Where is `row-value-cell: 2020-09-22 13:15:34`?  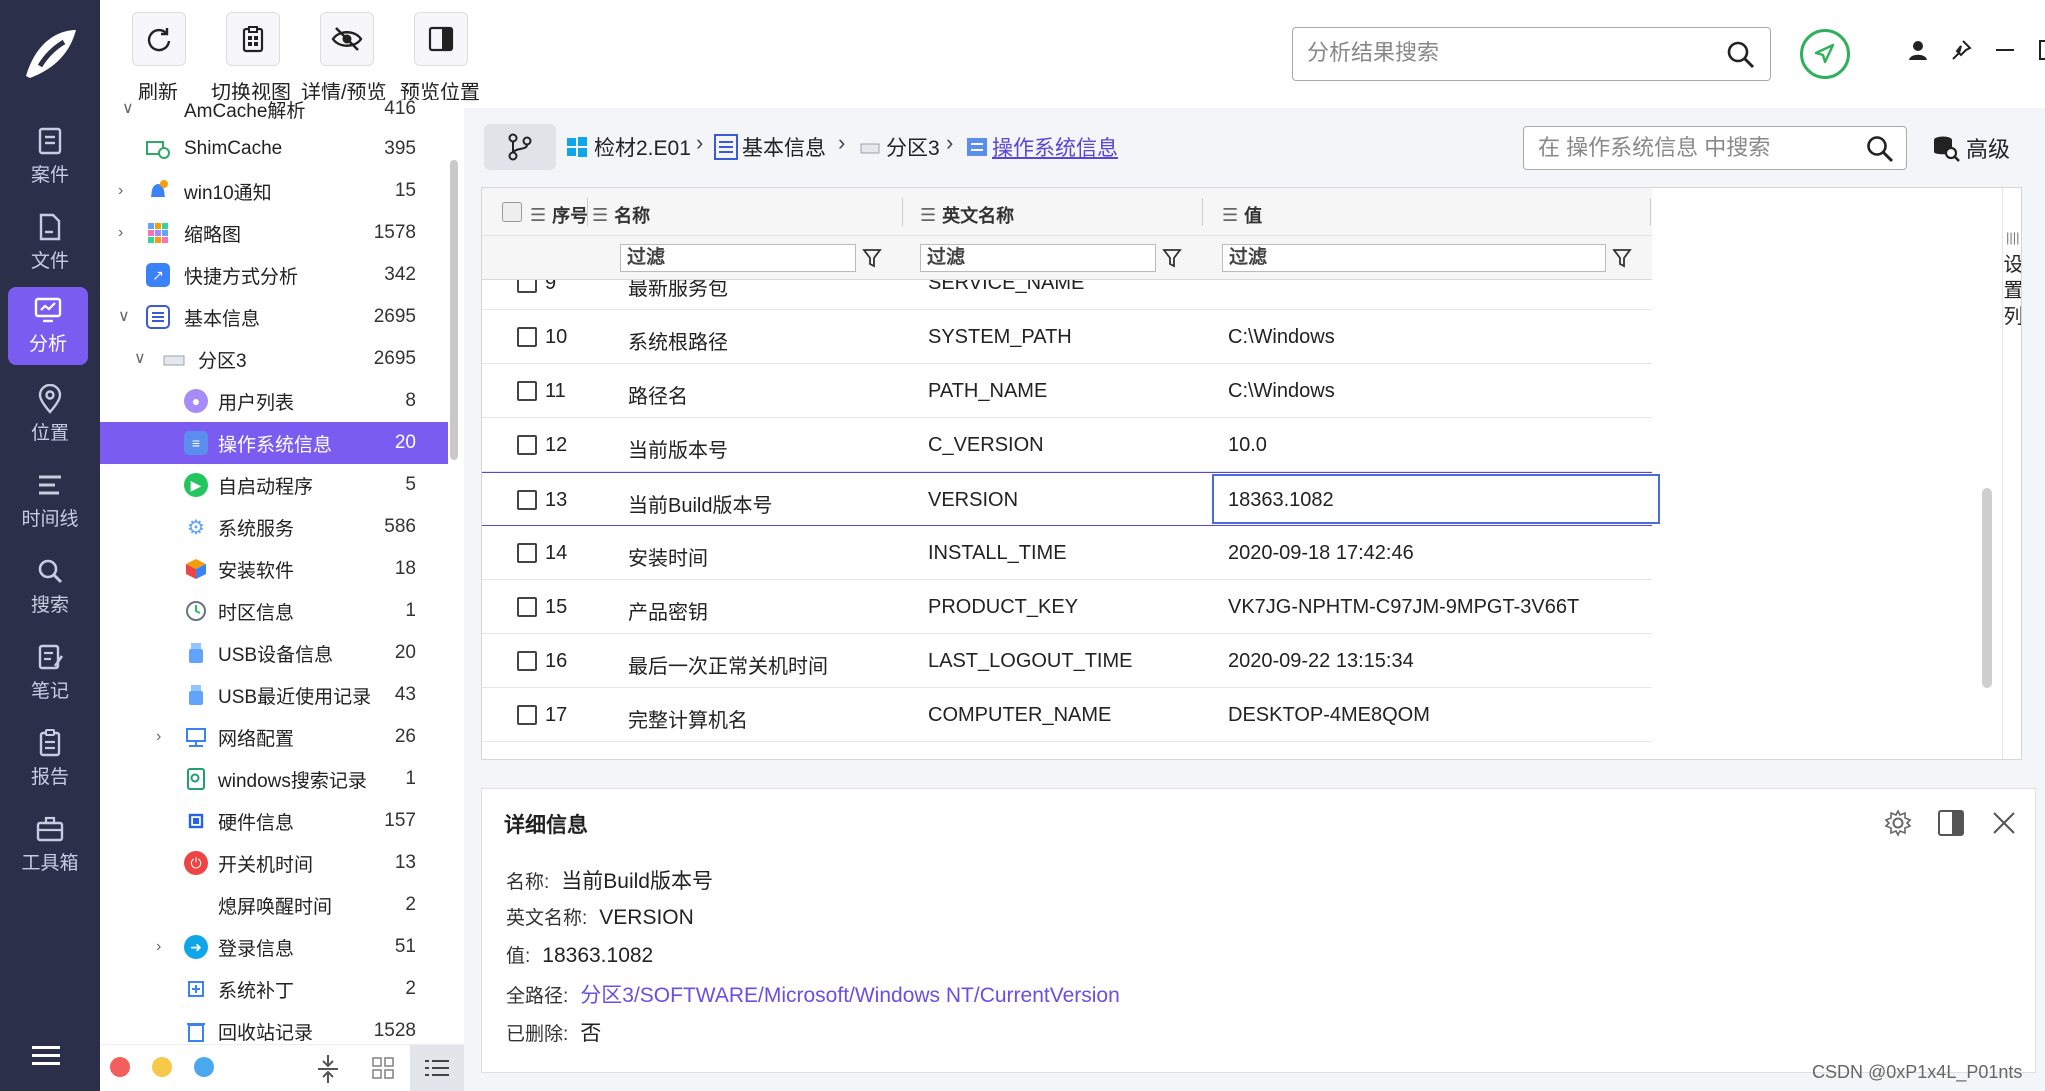 row-value-cell: 2020-09-22 13:15:34 is located at coordinates (1321, 661).